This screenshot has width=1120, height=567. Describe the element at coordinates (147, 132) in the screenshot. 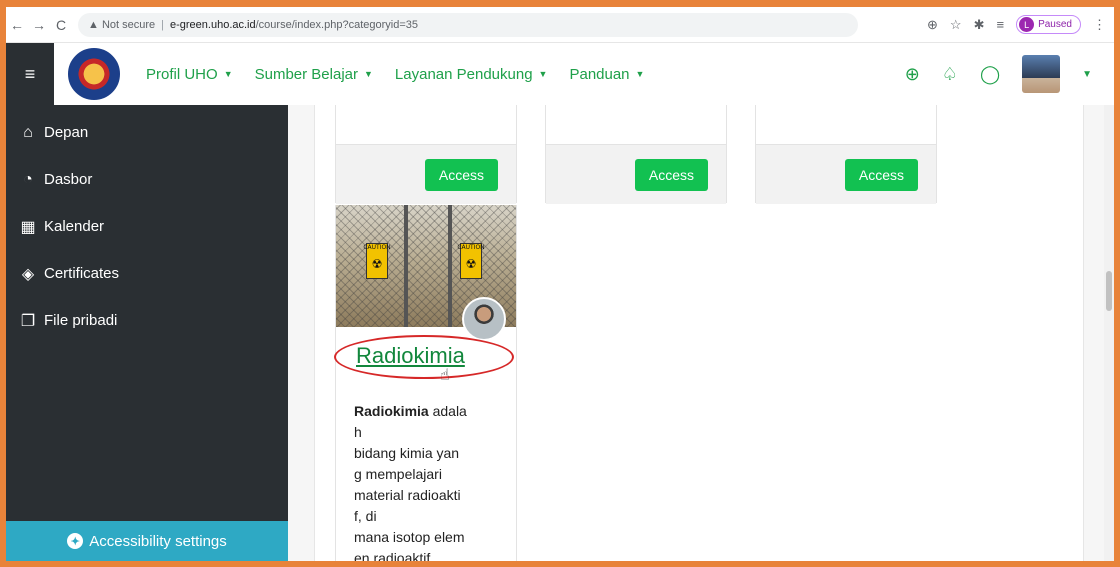

I see `sidebar-item-depan: ⌂ Depan` at that location.